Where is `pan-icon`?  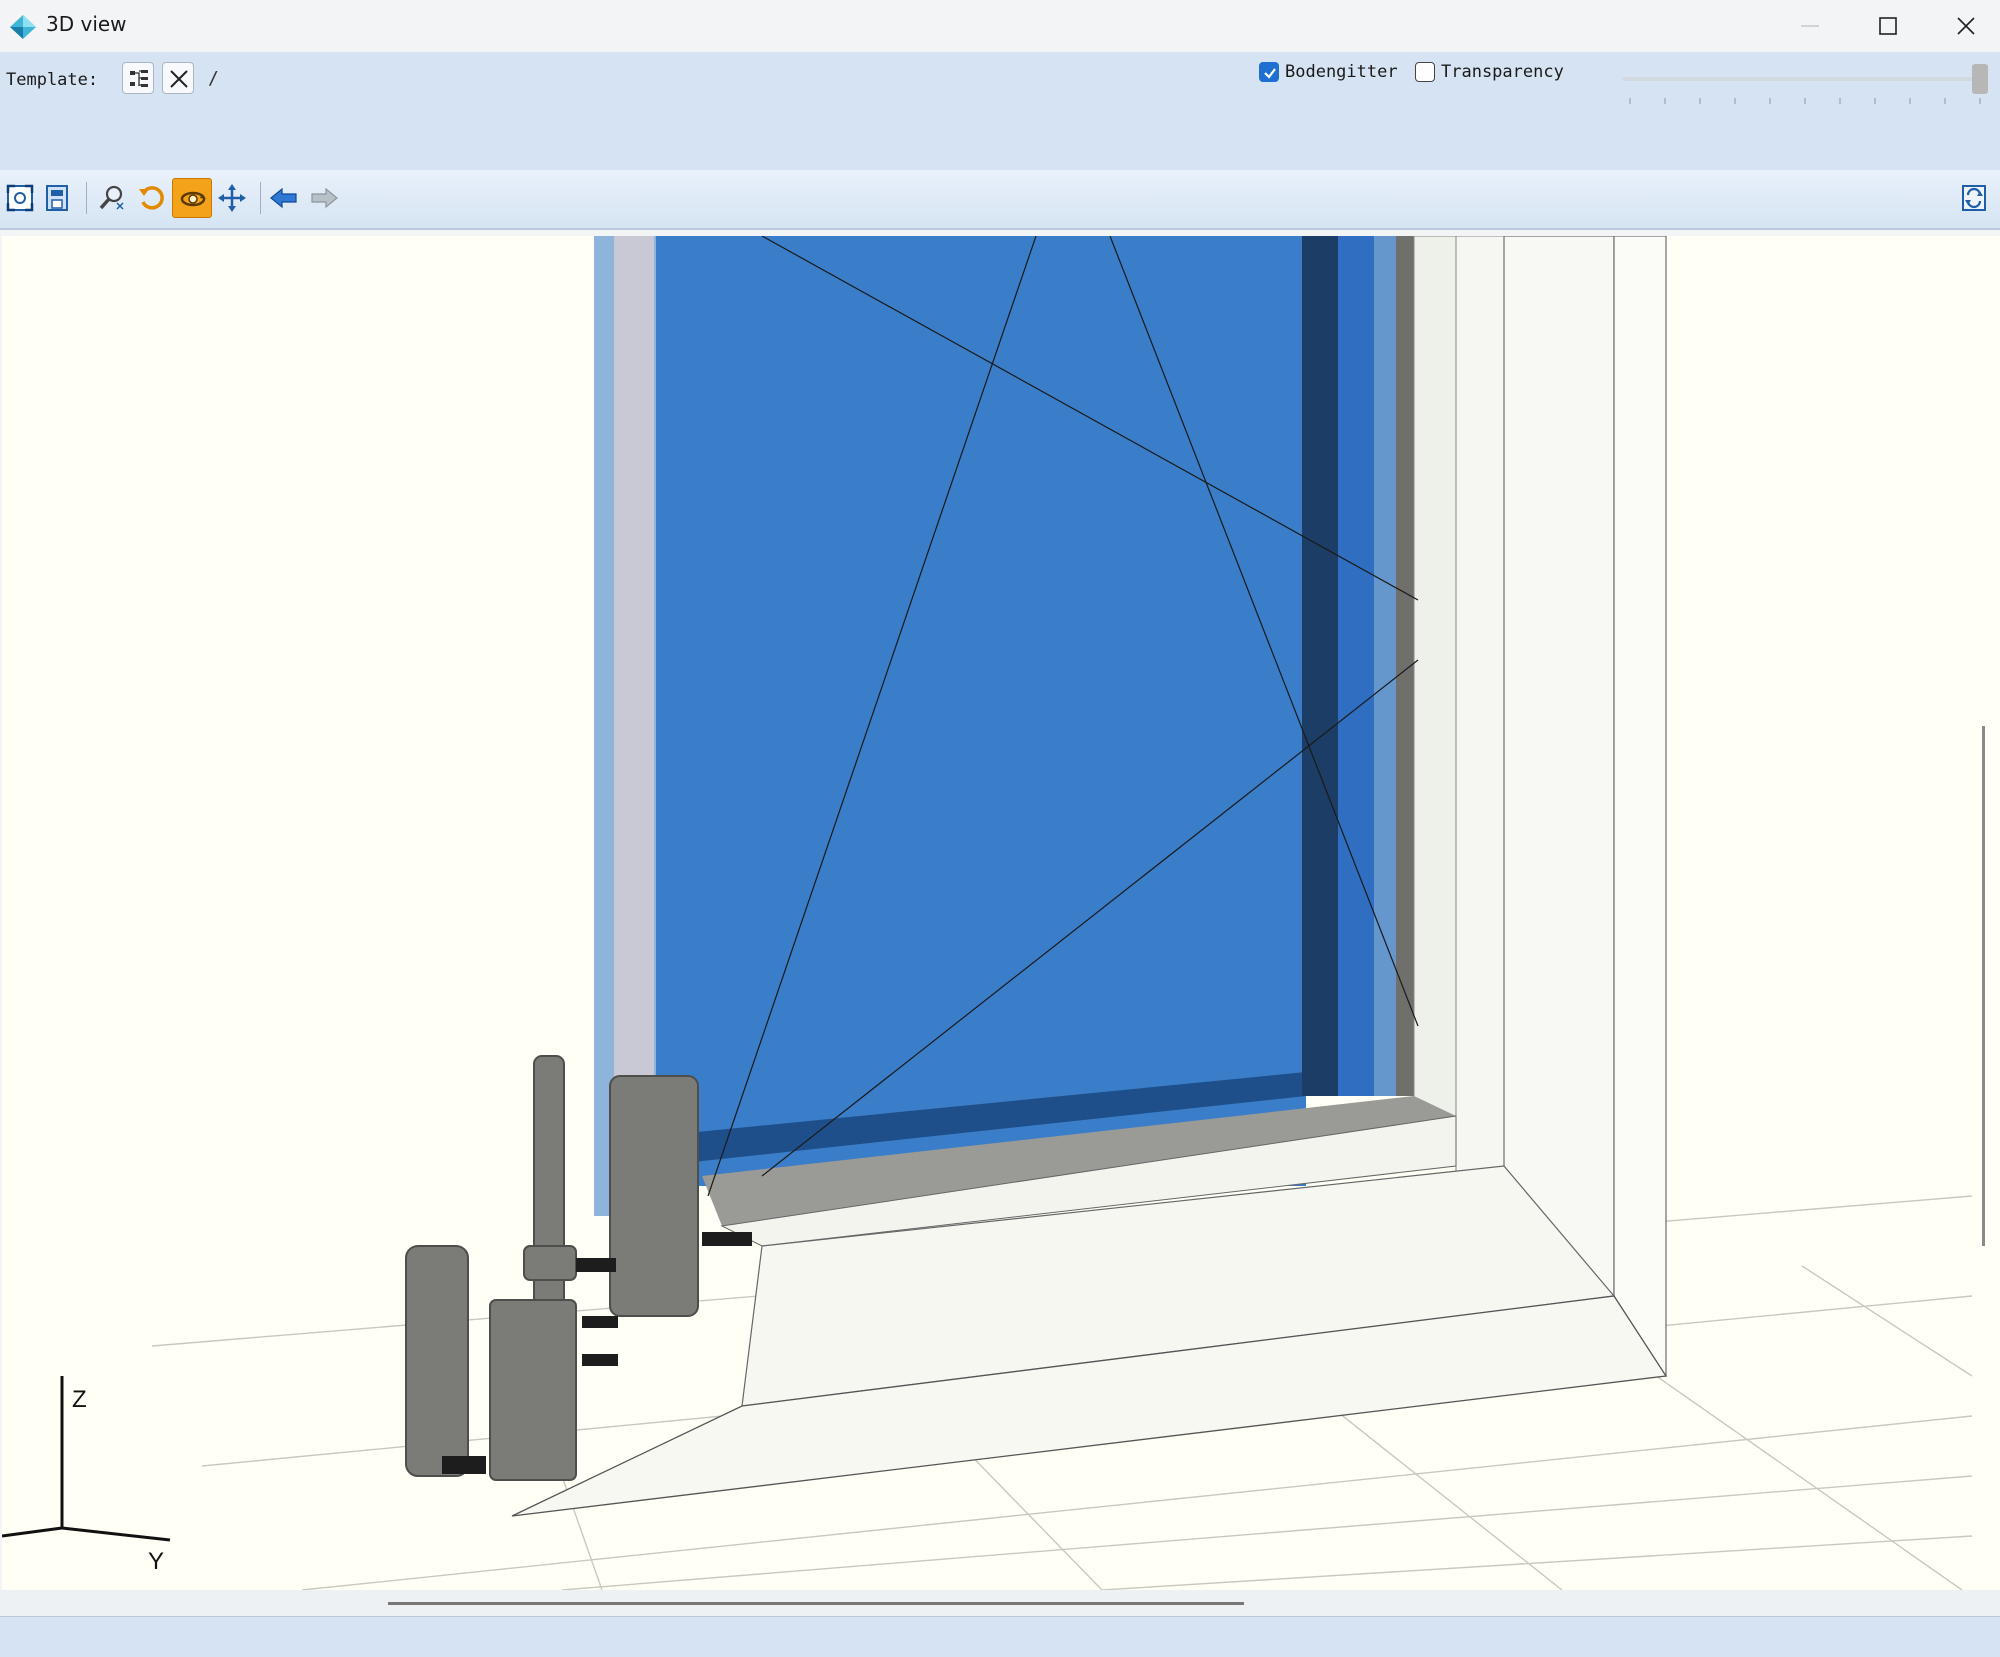
pan-icon is located at coordinates (232, 198).